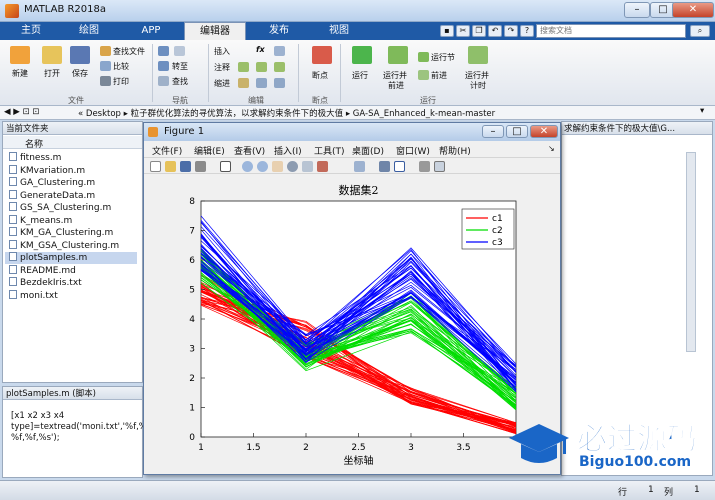  I want to click on goto-button: 转至, so click(180, 66).